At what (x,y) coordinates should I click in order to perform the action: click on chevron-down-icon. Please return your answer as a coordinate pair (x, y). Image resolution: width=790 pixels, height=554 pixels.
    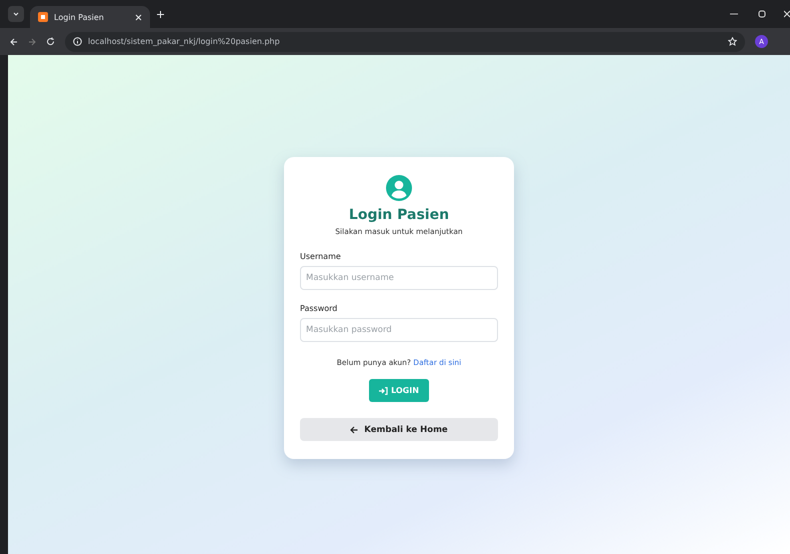
    Looking at the image, I should click on (16, 14).